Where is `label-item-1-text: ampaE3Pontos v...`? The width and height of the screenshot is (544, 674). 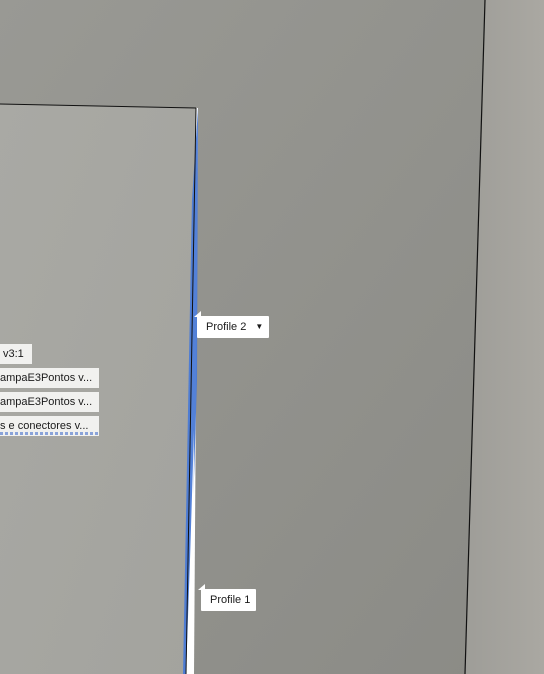
label-item-1-text: ampaE3Pontos v... is located at coordinates (46, 378).